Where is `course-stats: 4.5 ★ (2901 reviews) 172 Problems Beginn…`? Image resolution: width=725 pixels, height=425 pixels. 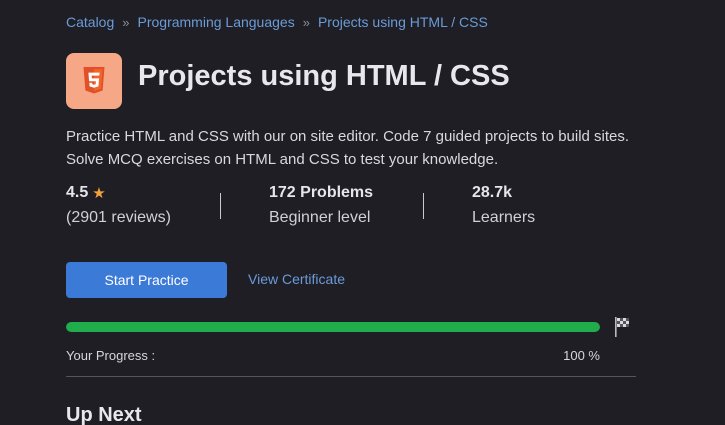
course-stats: 4.5 ★ (2901 reviews) 172 Problems Beginn… is located at coordinates (346, 207).